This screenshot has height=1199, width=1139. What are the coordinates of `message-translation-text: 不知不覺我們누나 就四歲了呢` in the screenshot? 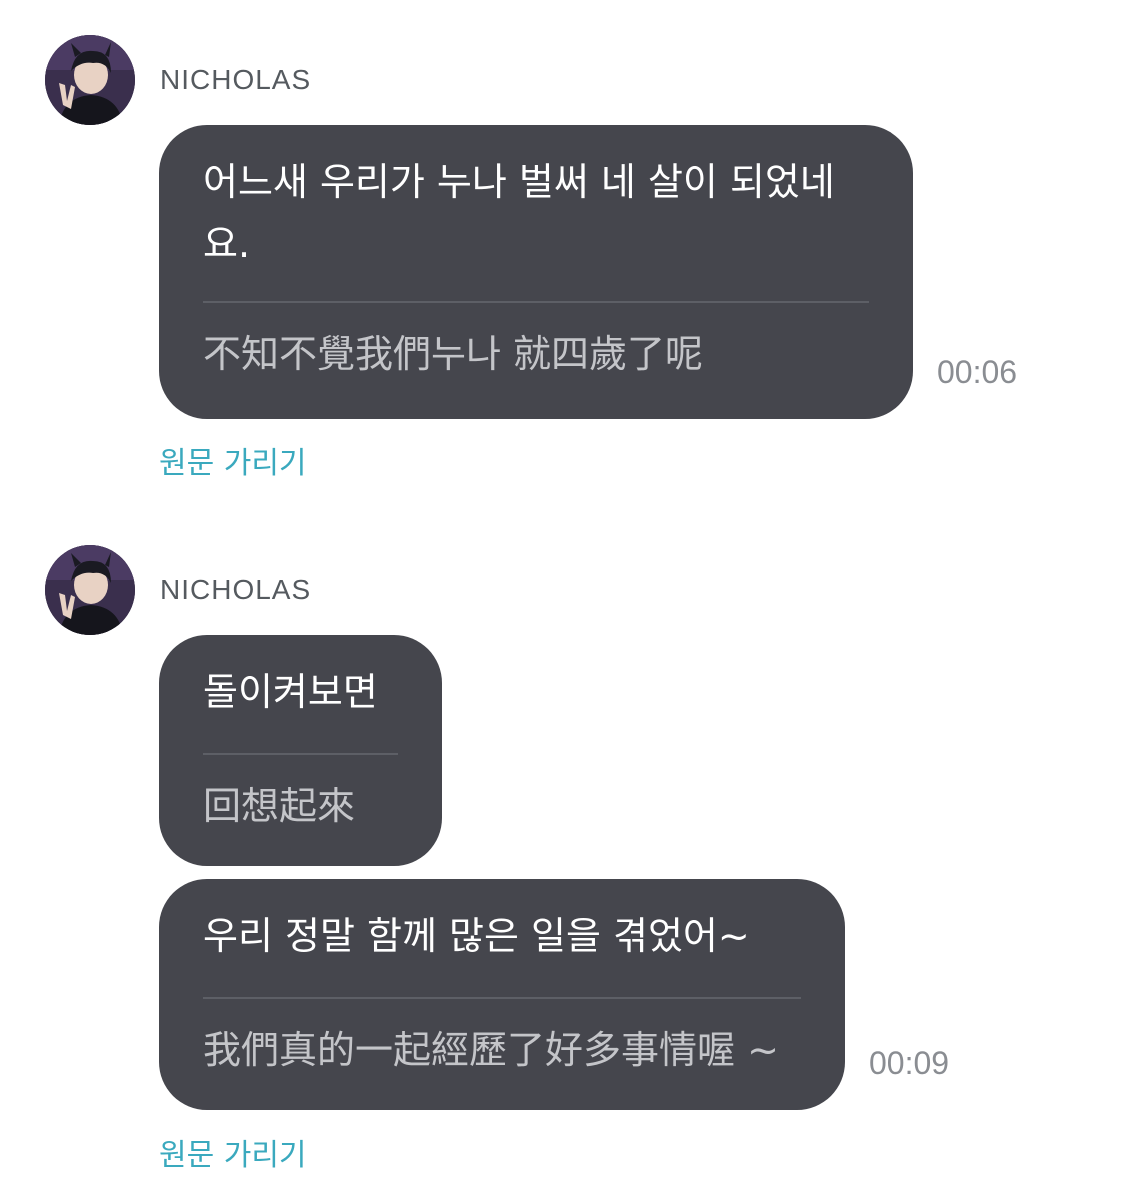 It's located at (453, 354).